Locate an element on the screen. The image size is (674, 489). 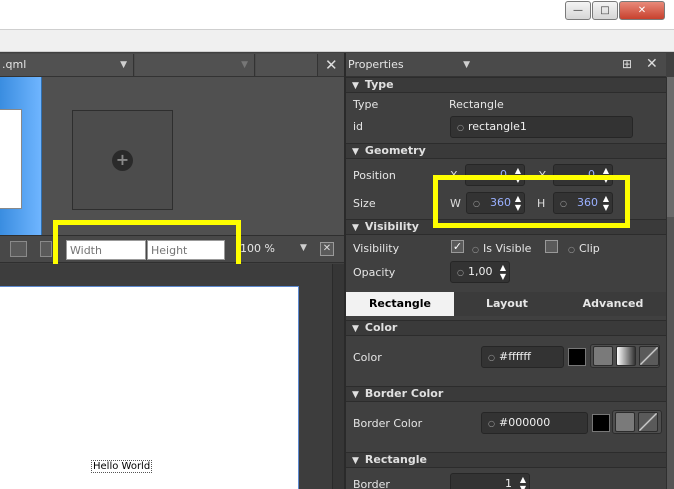
properties-tabs: Rectangle Layout Advanced is located at coordinates (506, 304).